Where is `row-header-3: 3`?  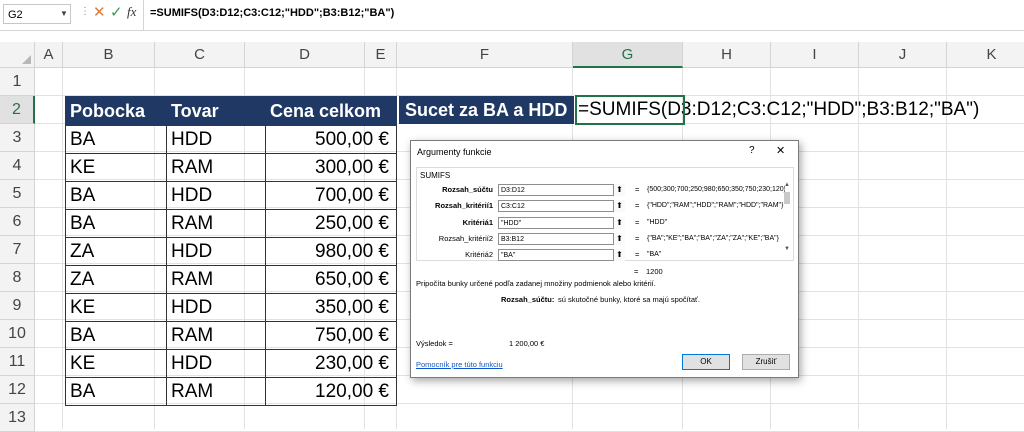
row-header-3: 3 is located at coordinates (17, 138).